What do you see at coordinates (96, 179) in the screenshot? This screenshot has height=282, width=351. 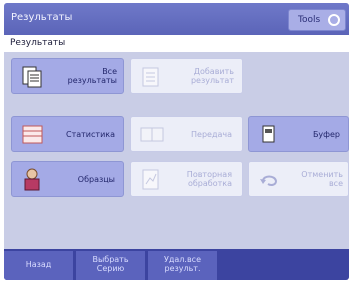 I see `samples-label: Образцы` at bounding box center [96, 179].